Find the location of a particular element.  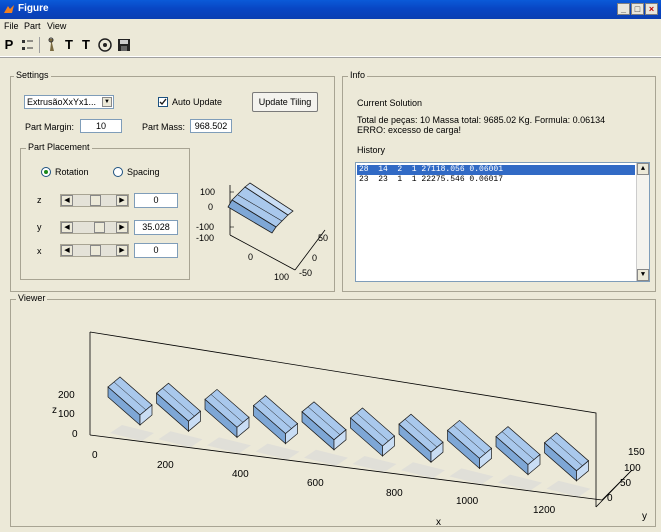

radio-dot is located at coordinates (46, 172).